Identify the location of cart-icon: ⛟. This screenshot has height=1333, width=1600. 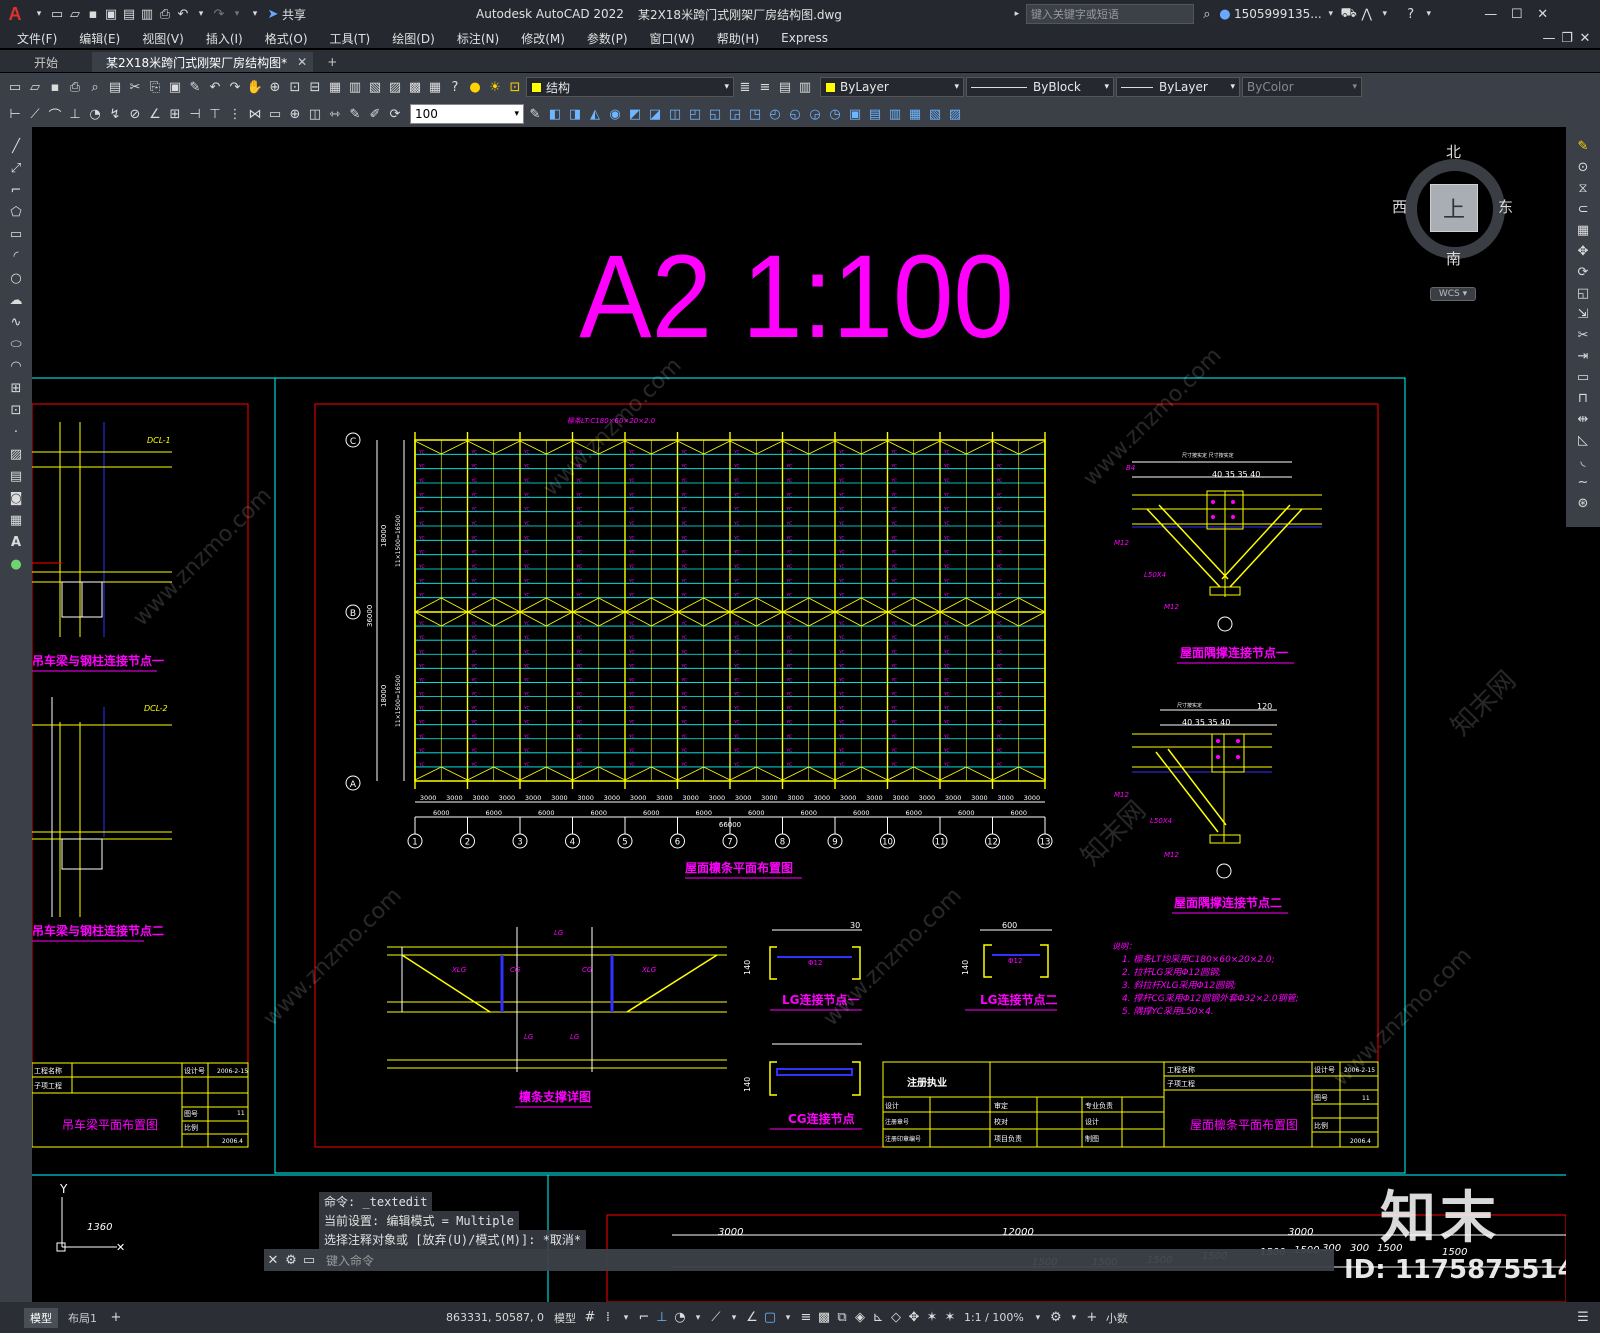
(1349, 14).